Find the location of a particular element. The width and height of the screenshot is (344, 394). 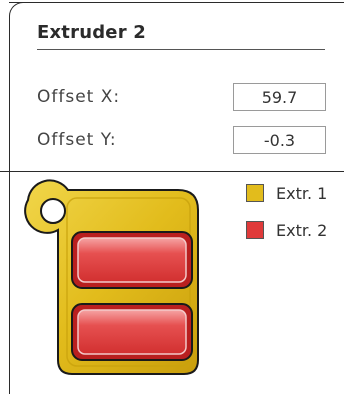

offset-x-label: Offset X: is located at coordinates (79, 97).